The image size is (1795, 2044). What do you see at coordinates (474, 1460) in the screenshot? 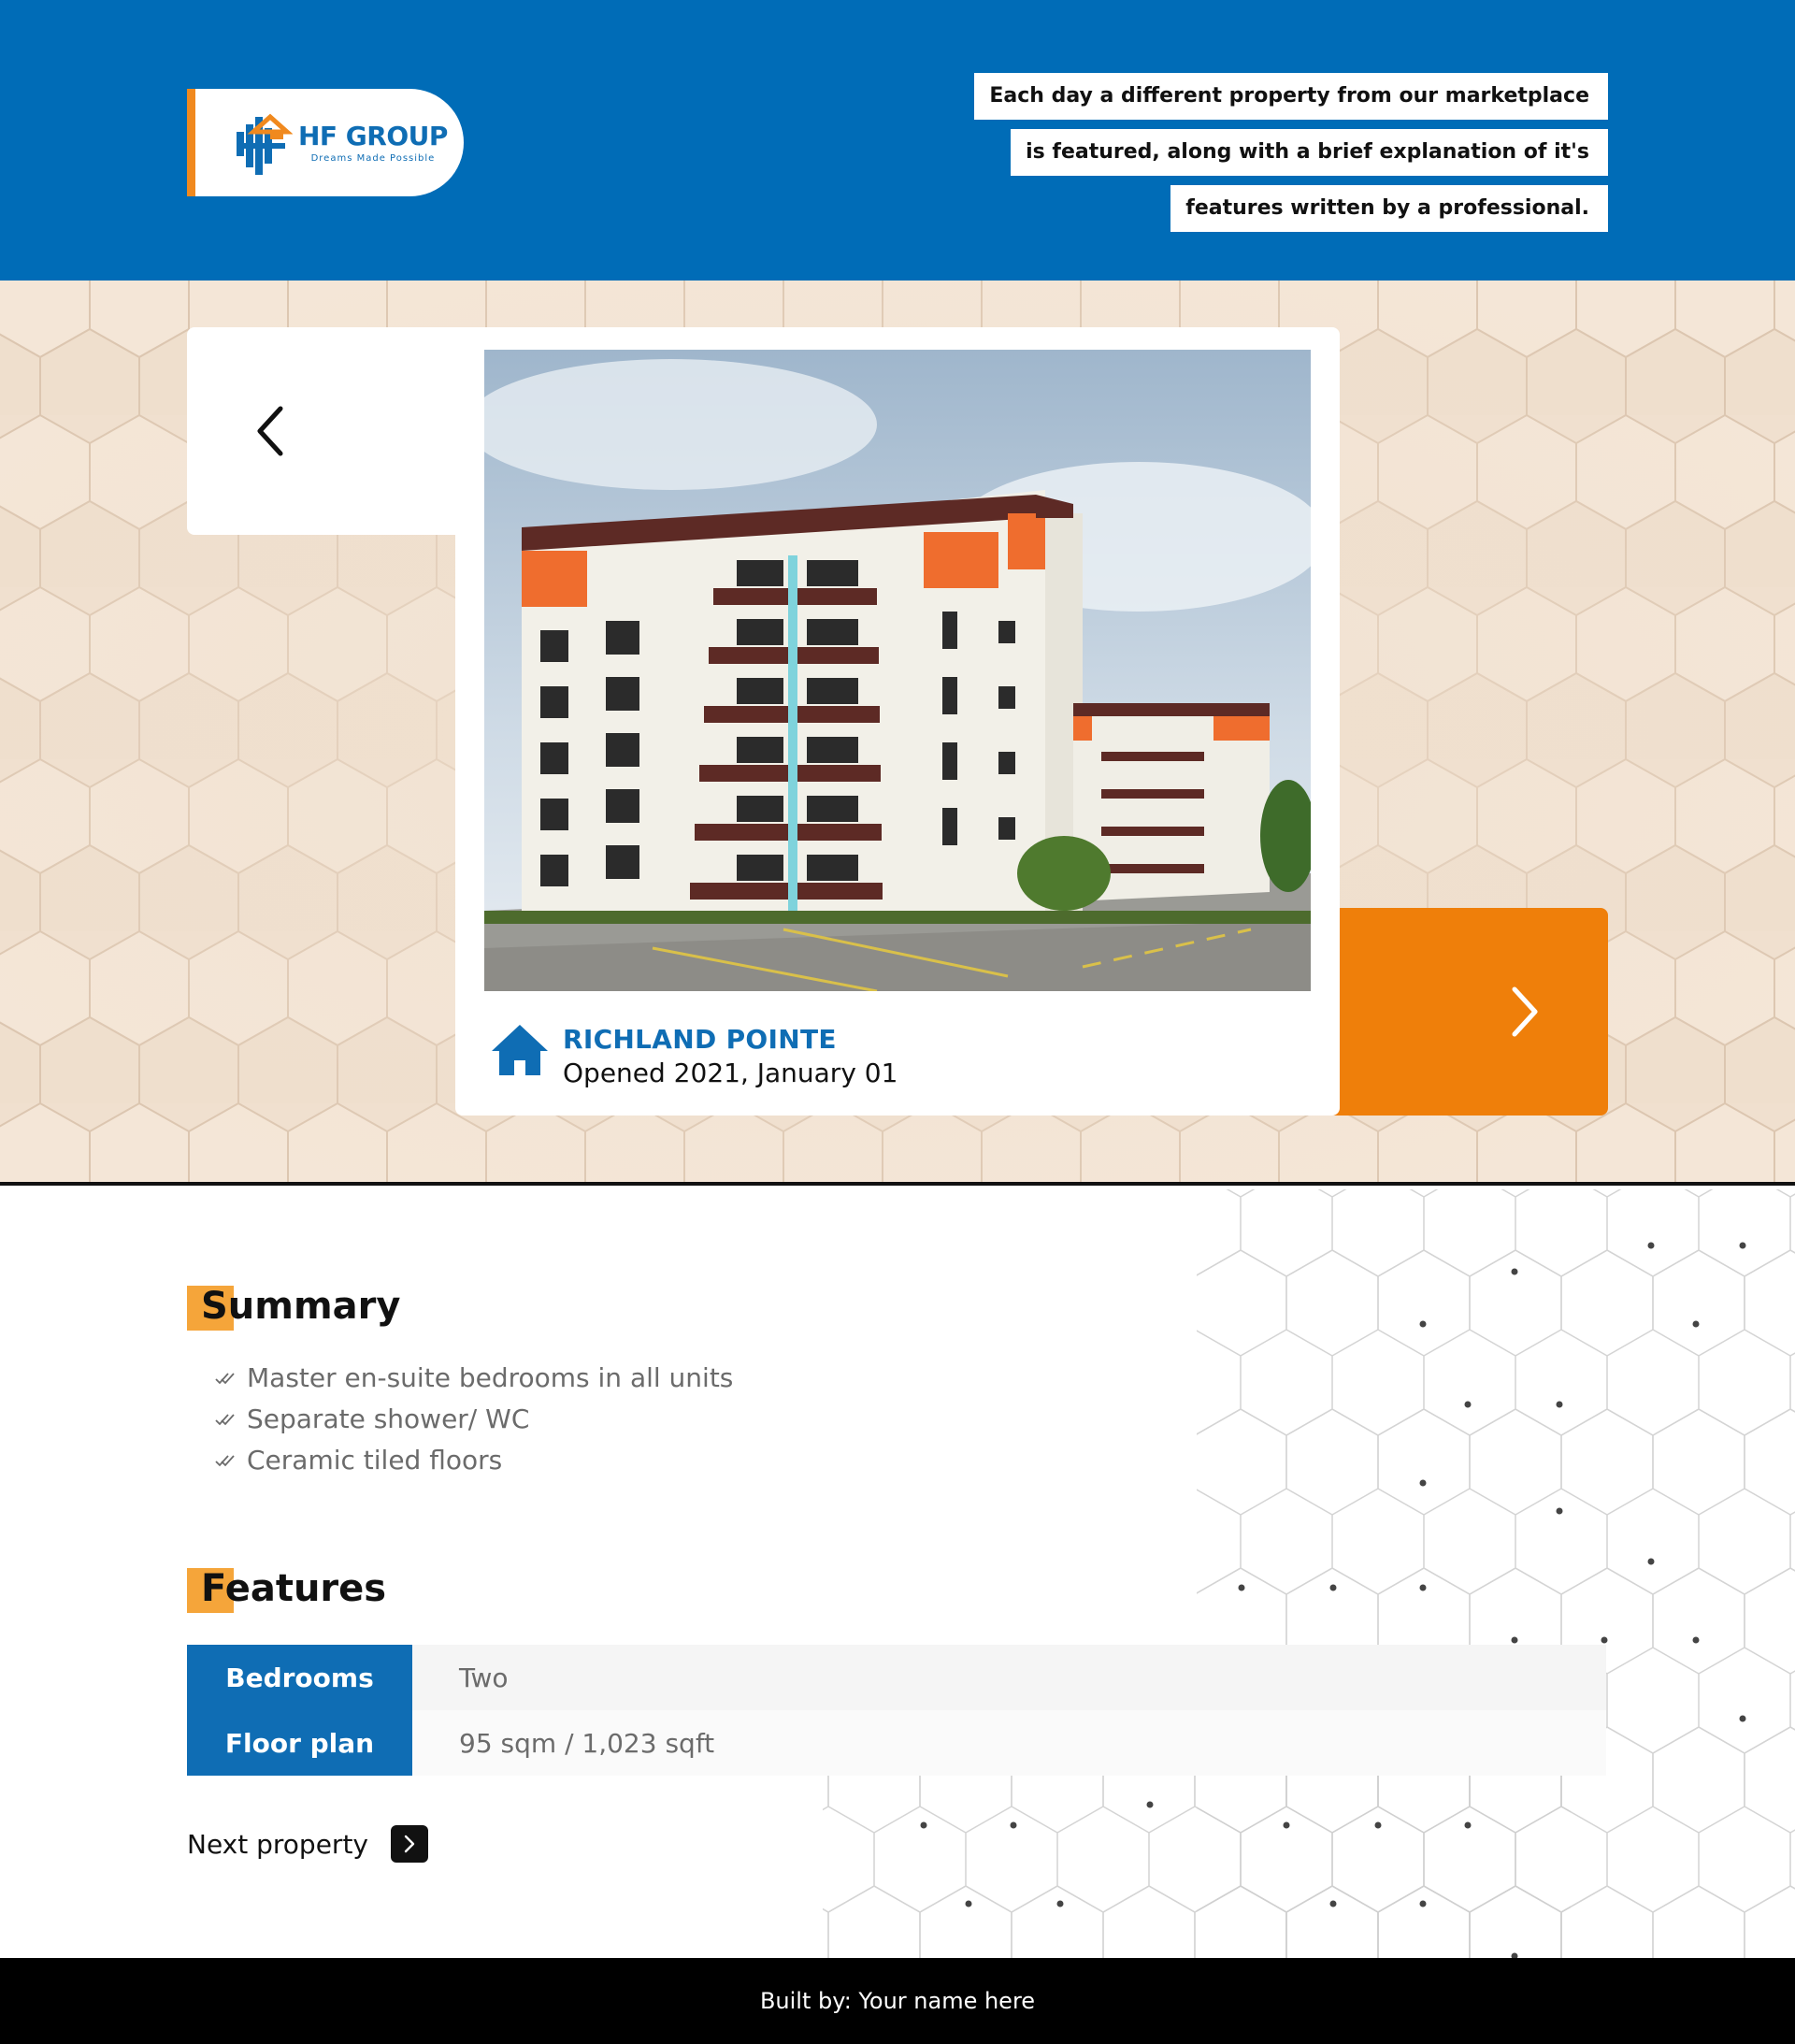
I see `summary-item: Ceramic tiled floors` at bounding box center [474, 1460].